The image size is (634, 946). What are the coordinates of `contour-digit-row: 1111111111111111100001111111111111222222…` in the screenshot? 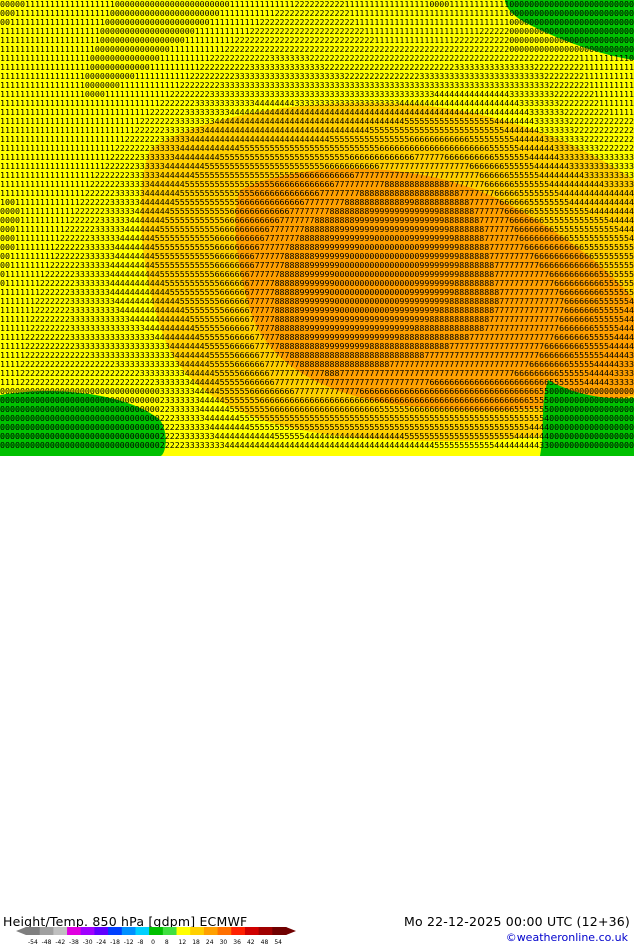 It's located at (317, 94).